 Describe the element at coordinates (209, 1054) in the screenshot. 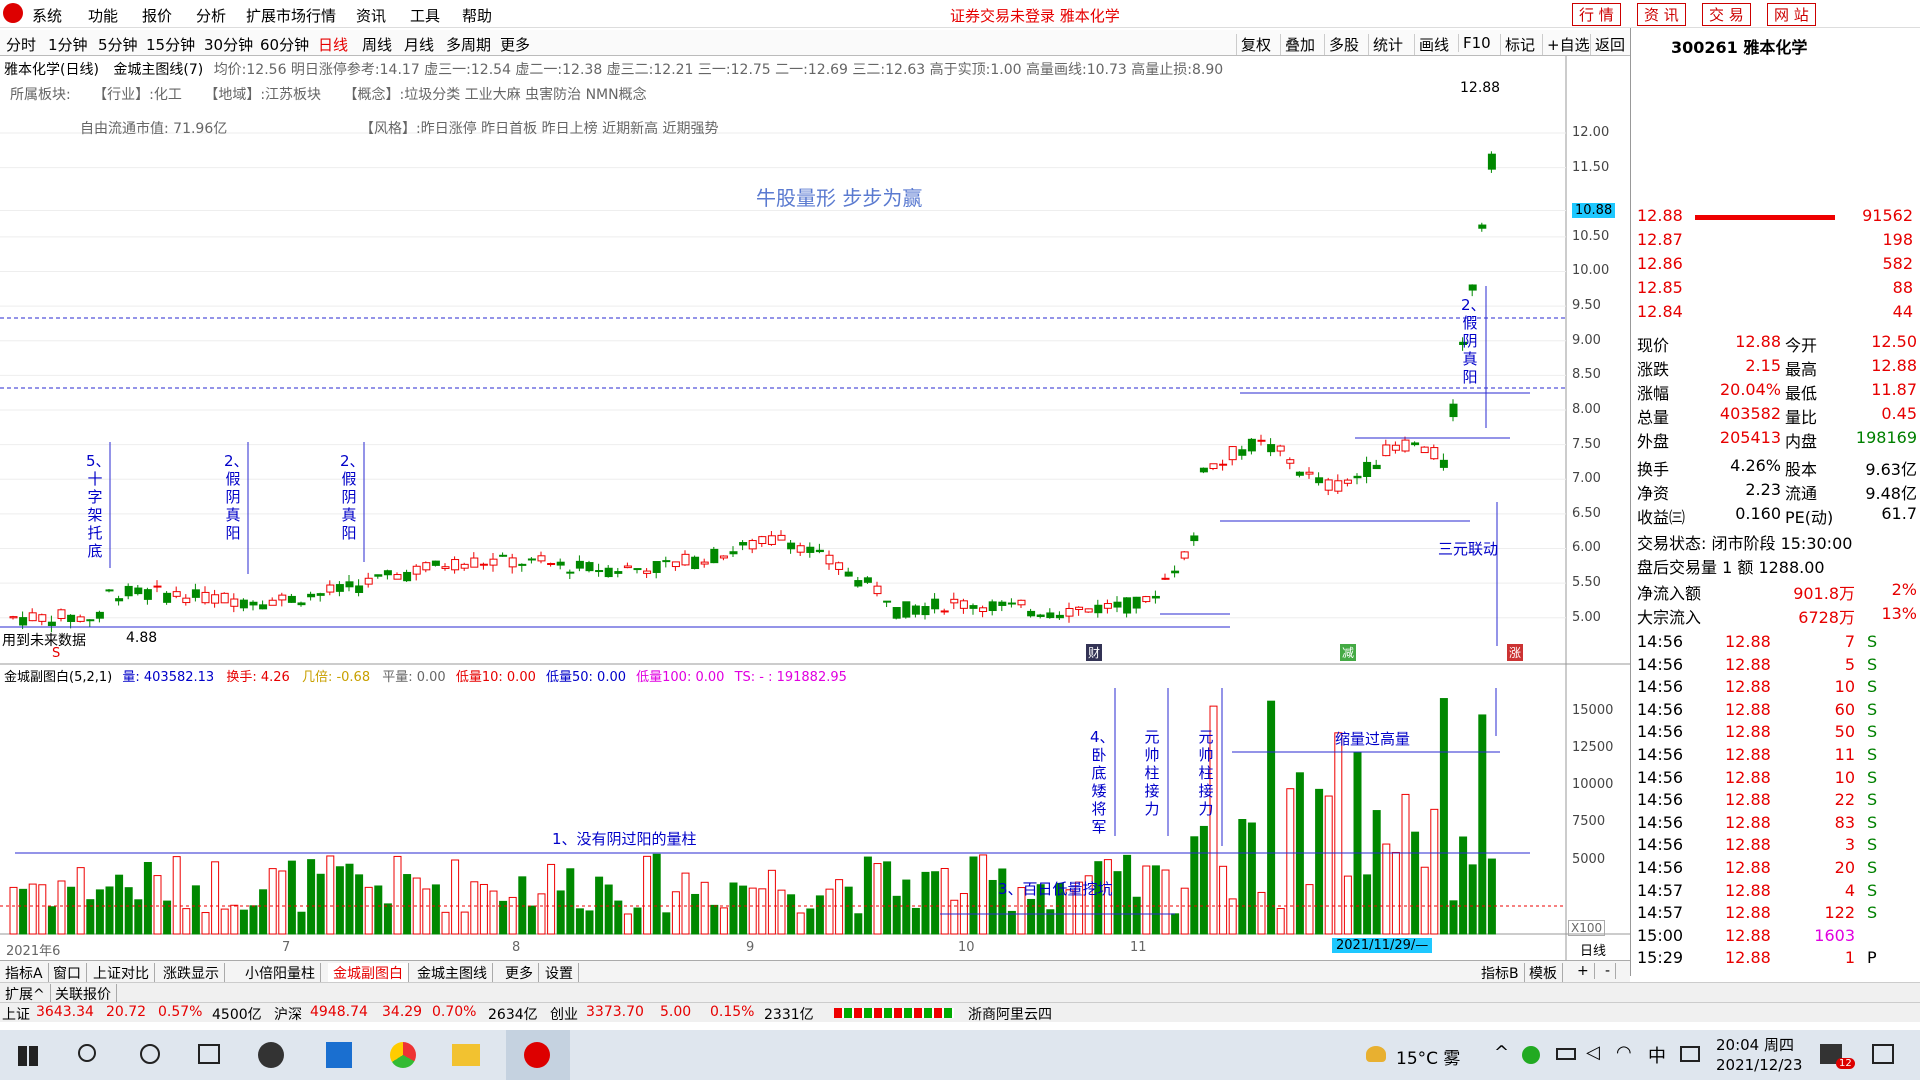

I see `task-view-icon` at that location.